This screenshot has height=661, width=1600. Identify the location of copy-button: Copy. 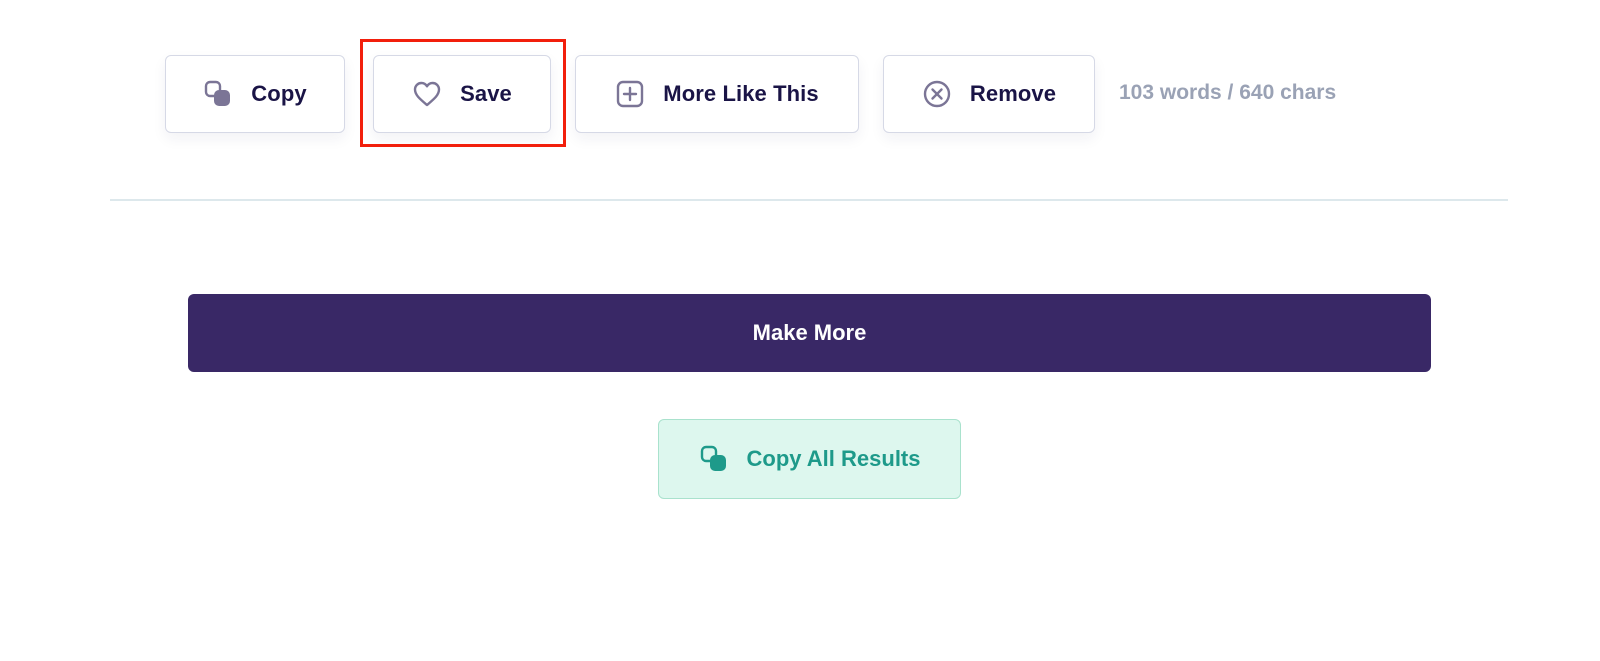
(255, 94).